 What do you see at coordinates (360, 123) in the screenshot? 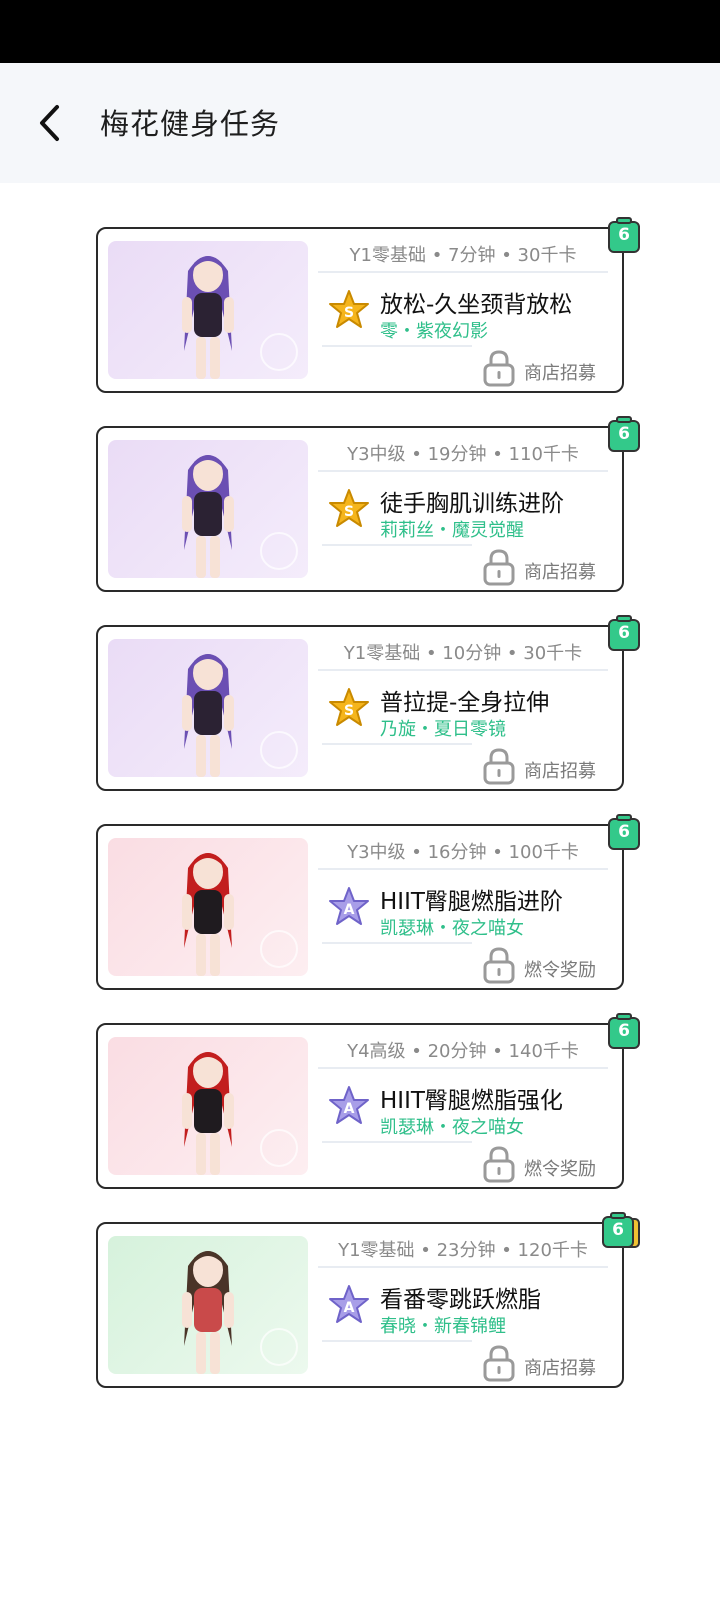
I see `header: 梅花健身任务` at bounding box center [360, 123].